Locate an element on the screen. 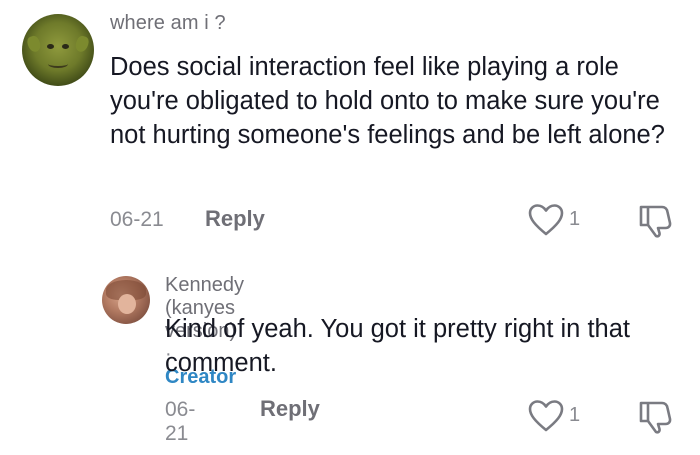  avatar-mouth is located at coordinates (58, 64).